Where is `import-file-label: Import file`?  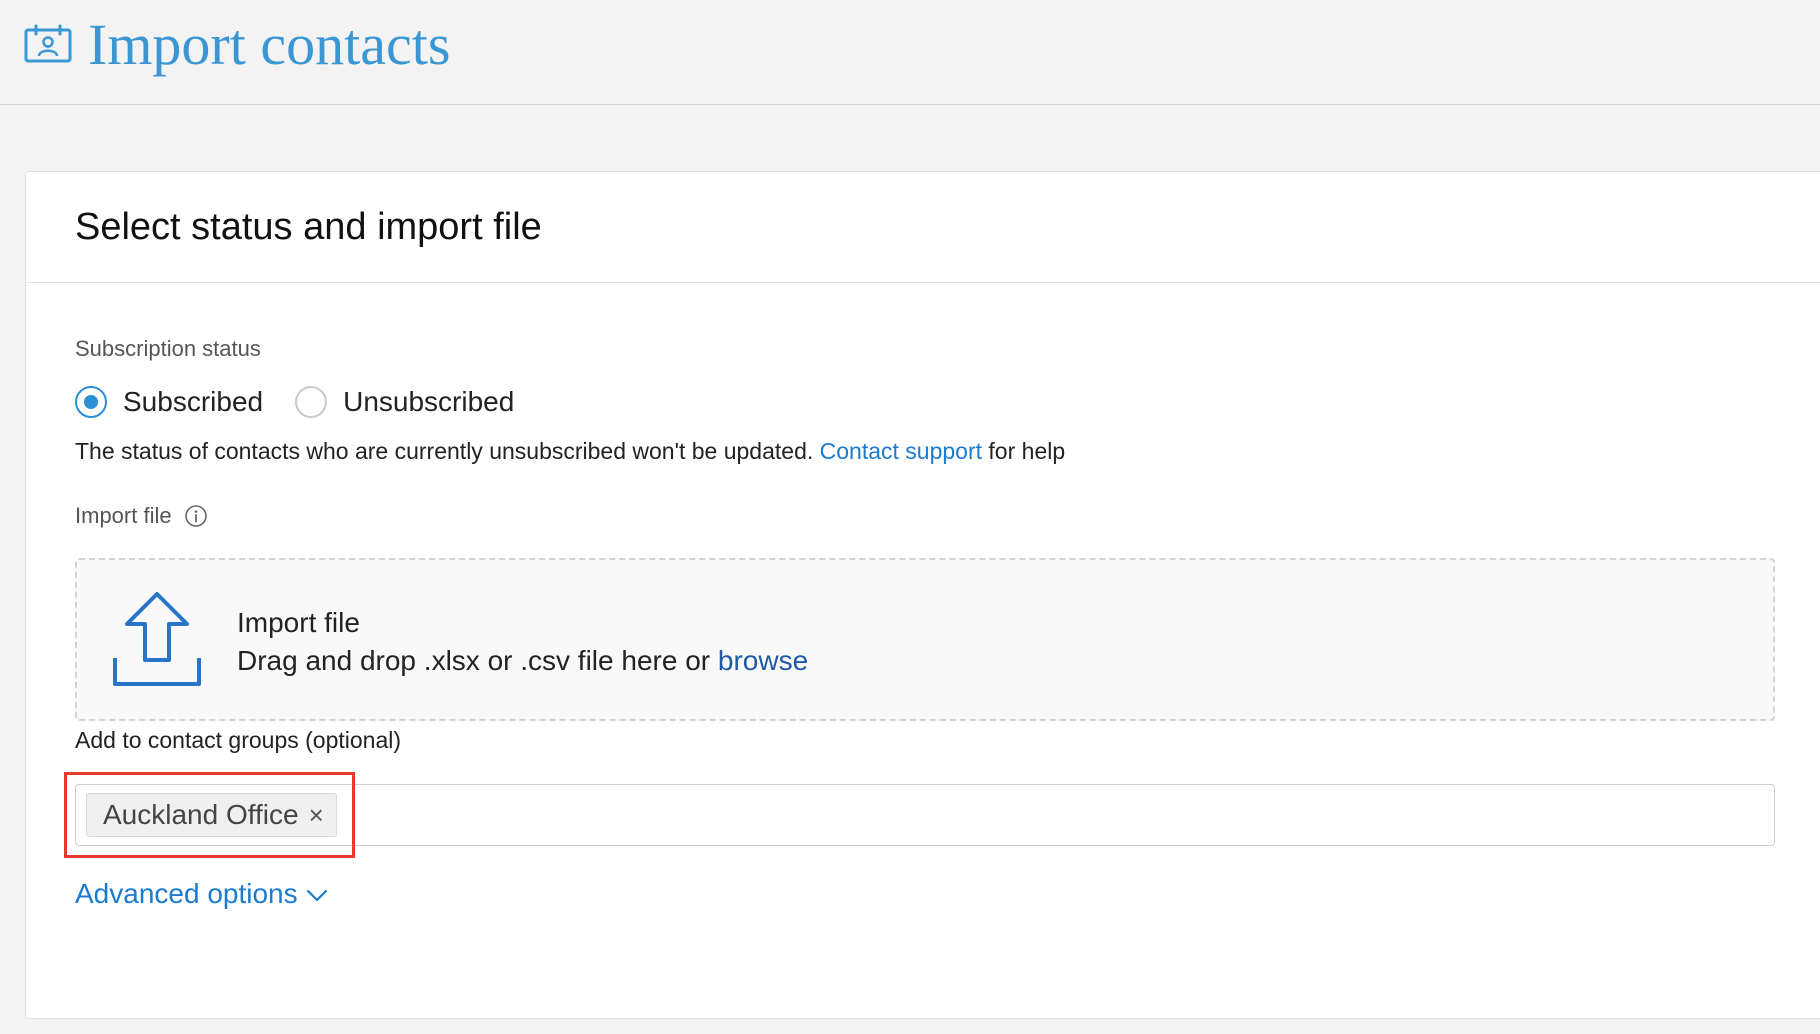
import-file-label: Import file is located at coordinates (141, 516).